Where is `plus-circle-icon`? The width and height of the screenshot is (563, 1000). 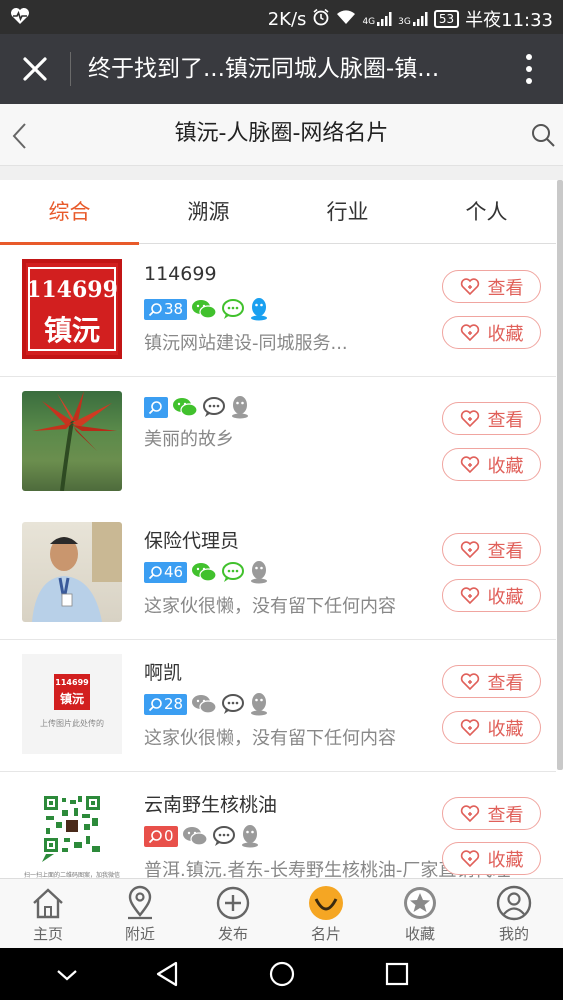
plus-circle-icon is located at coordinates (233, 903).